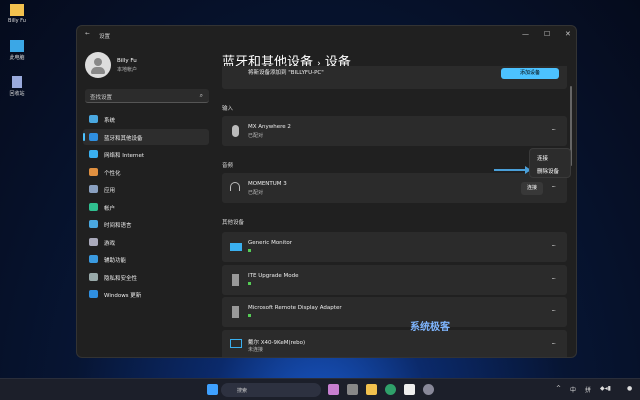  I want to click on sidebar-item-account: 帐户, so click(146, 207).